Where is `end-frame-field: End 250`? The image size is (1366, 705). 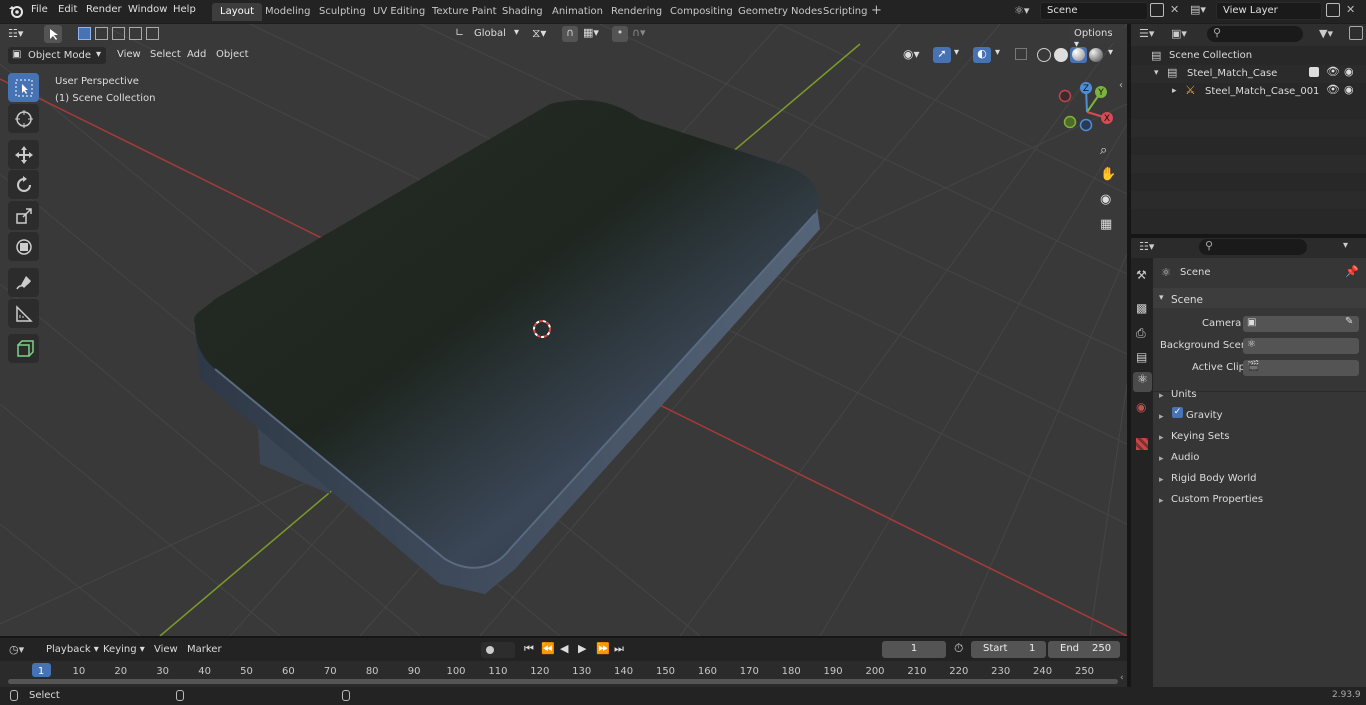 end-frame-field: End 250 is located at coordinates (1084, 649).